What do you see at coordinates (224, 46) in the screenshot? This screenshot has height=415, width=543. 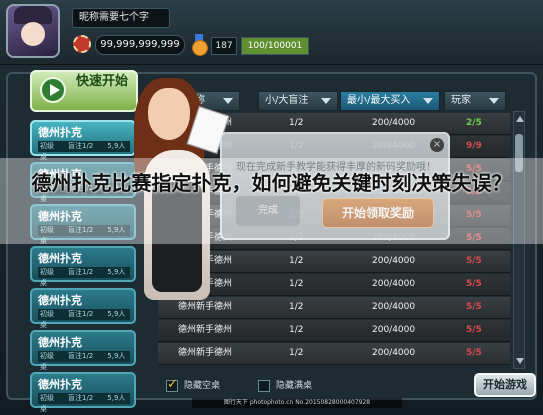 I see `player-level: 187` at bounding box center [224, 46].